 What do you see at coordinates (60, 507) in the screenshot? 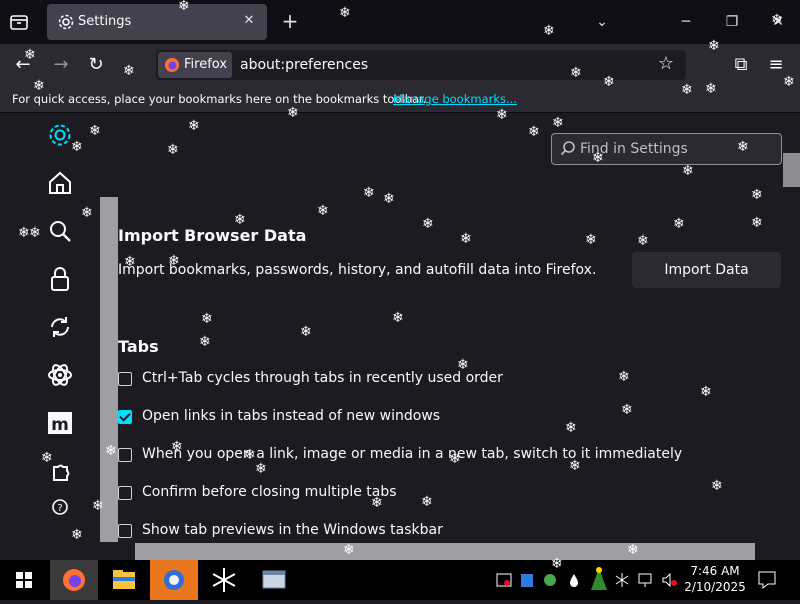
I see `category-support: ?` at bounding box center [60, 507].